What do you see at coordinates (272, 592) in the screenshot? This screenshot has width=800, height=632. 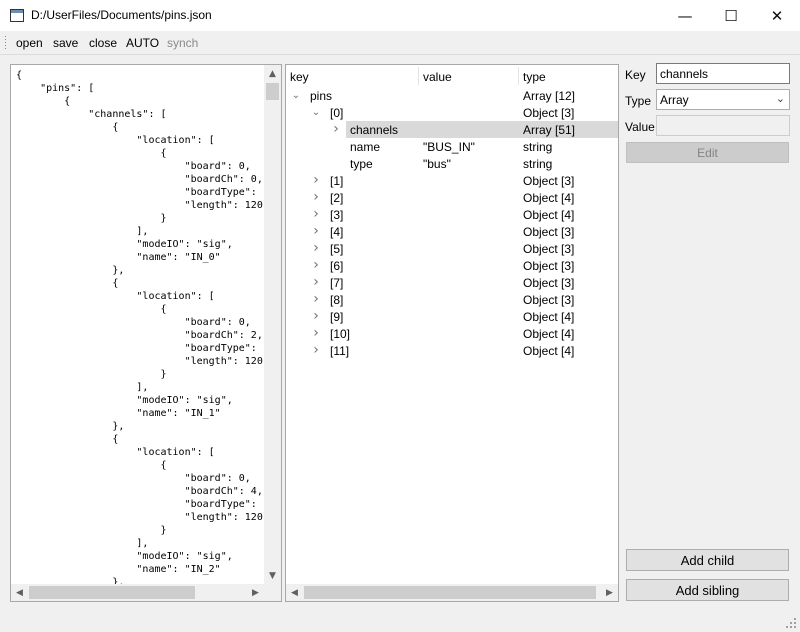 I see `scrollbar-corner` at bounding box center [272, 592].